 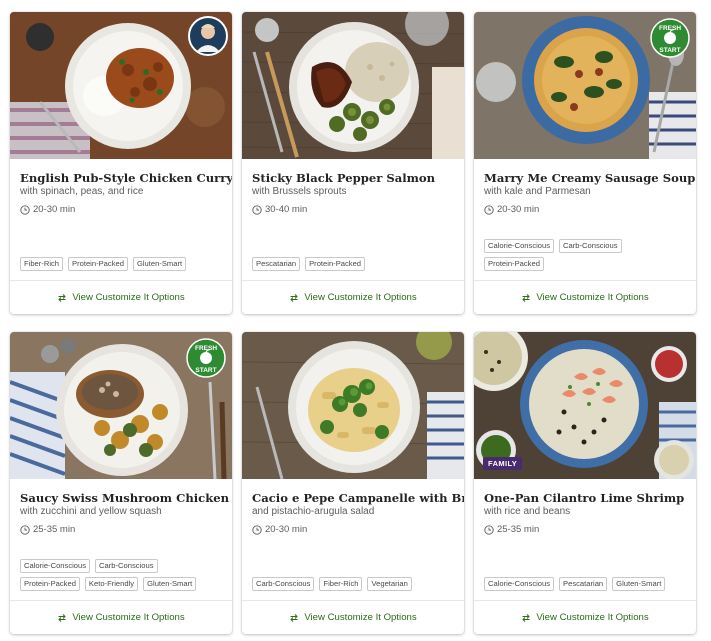 What do you see at coordinates (527, 511) in the screenshot?
I see `recipe-subtitle: with rice and beans` at bounding box center [527, 511].